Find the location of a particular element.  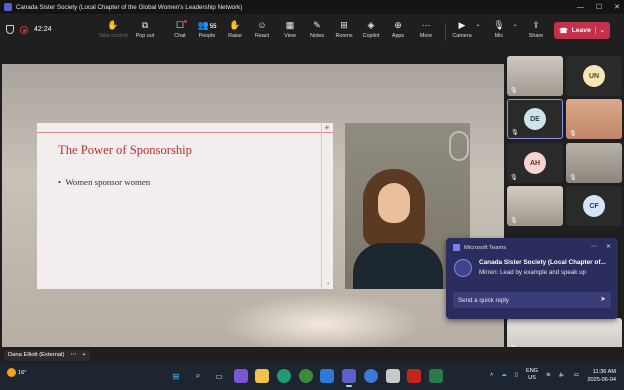

copilot-button: ◈ Copilot is located at coordinates (371, 32).